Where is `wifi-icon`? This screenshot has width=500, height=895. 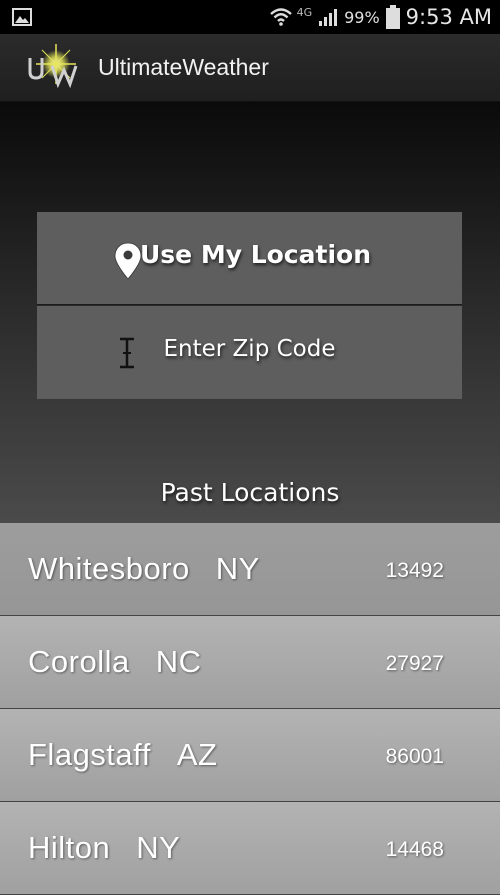
wifi-icon is located at coordinates (280, 17).